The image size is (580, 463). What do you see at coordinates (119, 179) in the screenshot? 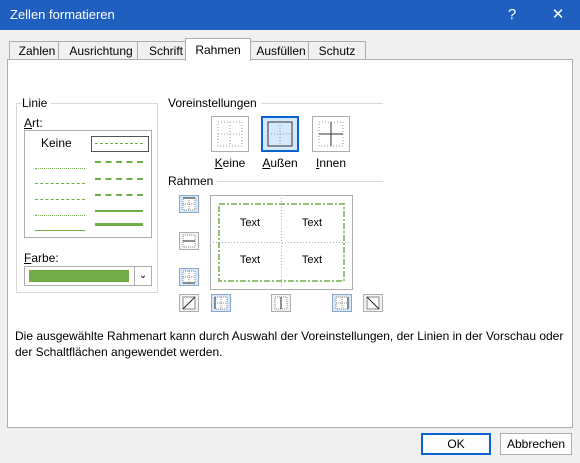
I see `line-style-medium-dash-dot` at bounding box center [119, 179].